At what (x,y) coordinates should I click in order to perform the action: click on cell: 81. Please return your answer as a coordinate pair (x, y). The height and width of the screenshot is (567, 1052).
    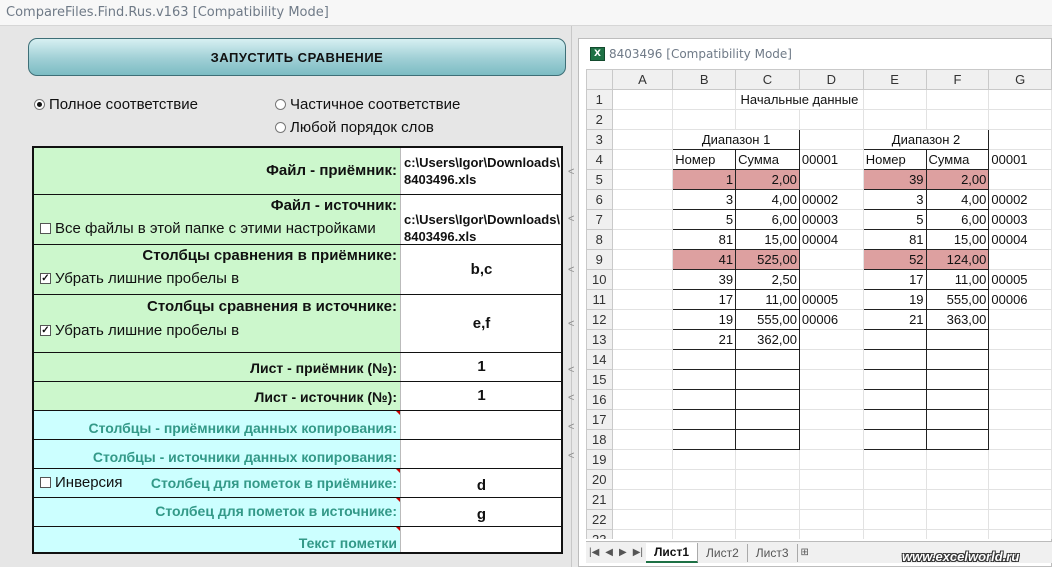
    Looking at the image, I should click on (894, 239).